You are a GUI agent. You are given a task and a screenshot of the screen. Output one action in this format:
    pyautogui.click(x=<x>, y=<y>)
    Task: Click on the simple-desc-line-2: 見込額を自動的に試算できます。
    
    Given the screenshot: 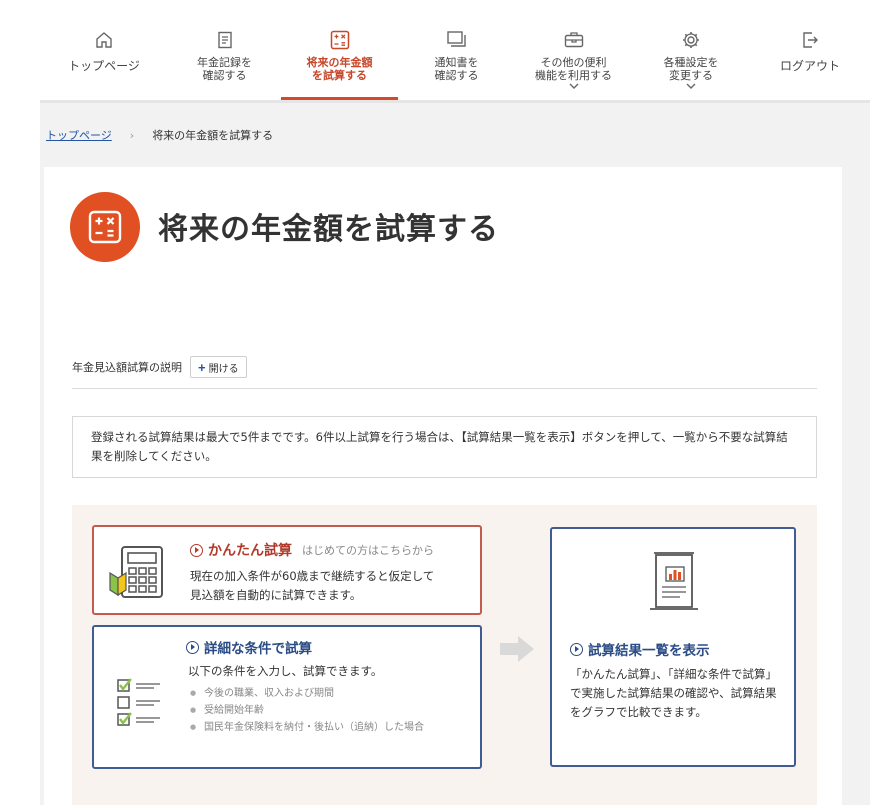 What is the action you would take?
    pyautogui.click(x=276, y=595)
    